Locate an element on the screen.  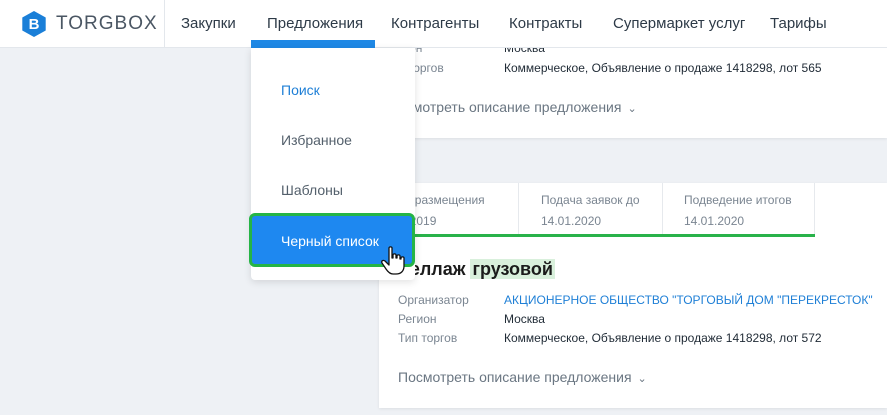
view-description-label: Посмотреть описание предложения is located at coordinates (515, 377).